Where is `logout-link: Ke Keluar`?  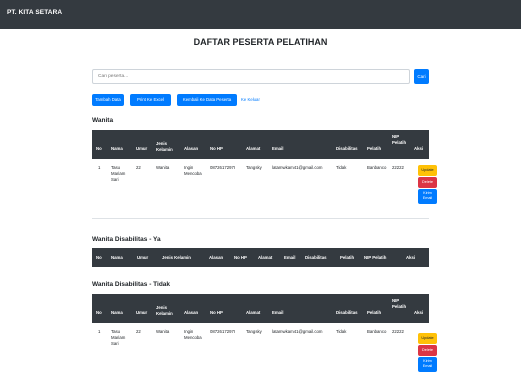 logout-link: Ke Keluar is located at coordinates (250, 99).